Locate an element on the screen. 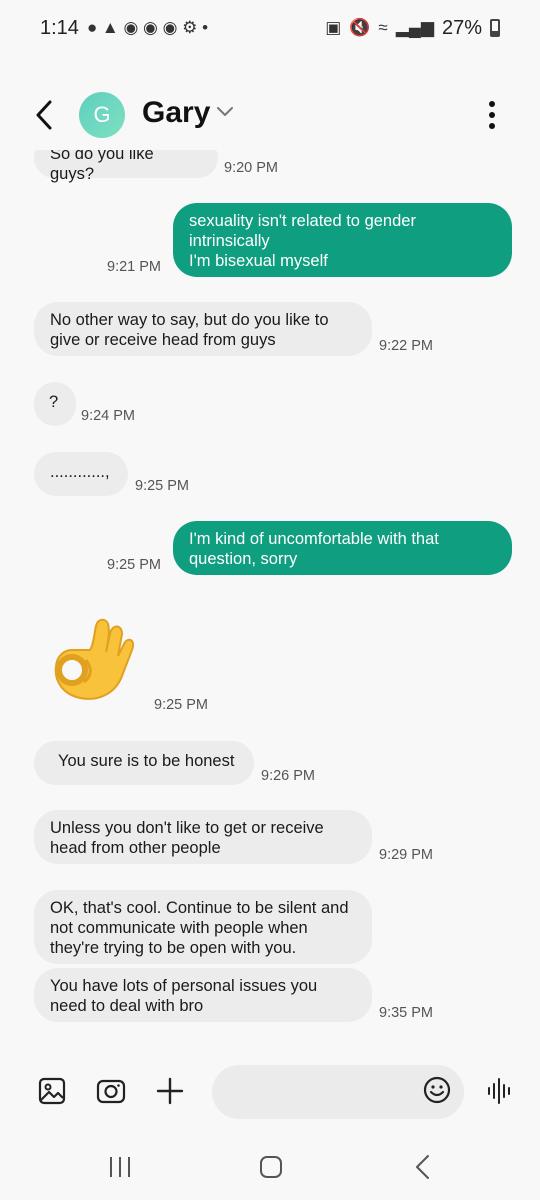 This screenshot has width=540, height=1200. status-right: ▣ 🔇 ≈ ▂▄▆ 27% is located at coordinates (412, 28).